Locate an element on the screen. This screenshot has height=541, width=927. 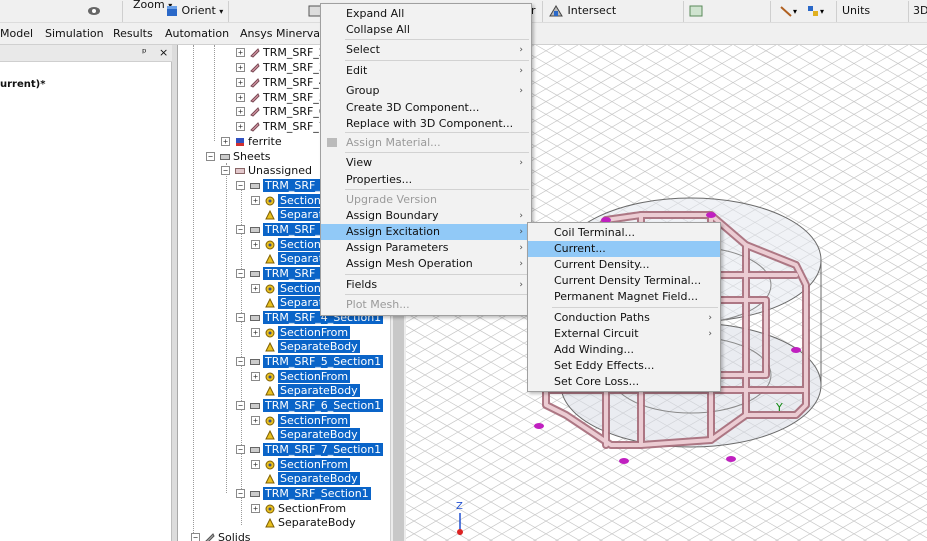
tree-item-section: − TRM_SRF_2 is located at coordinates (283, 230).